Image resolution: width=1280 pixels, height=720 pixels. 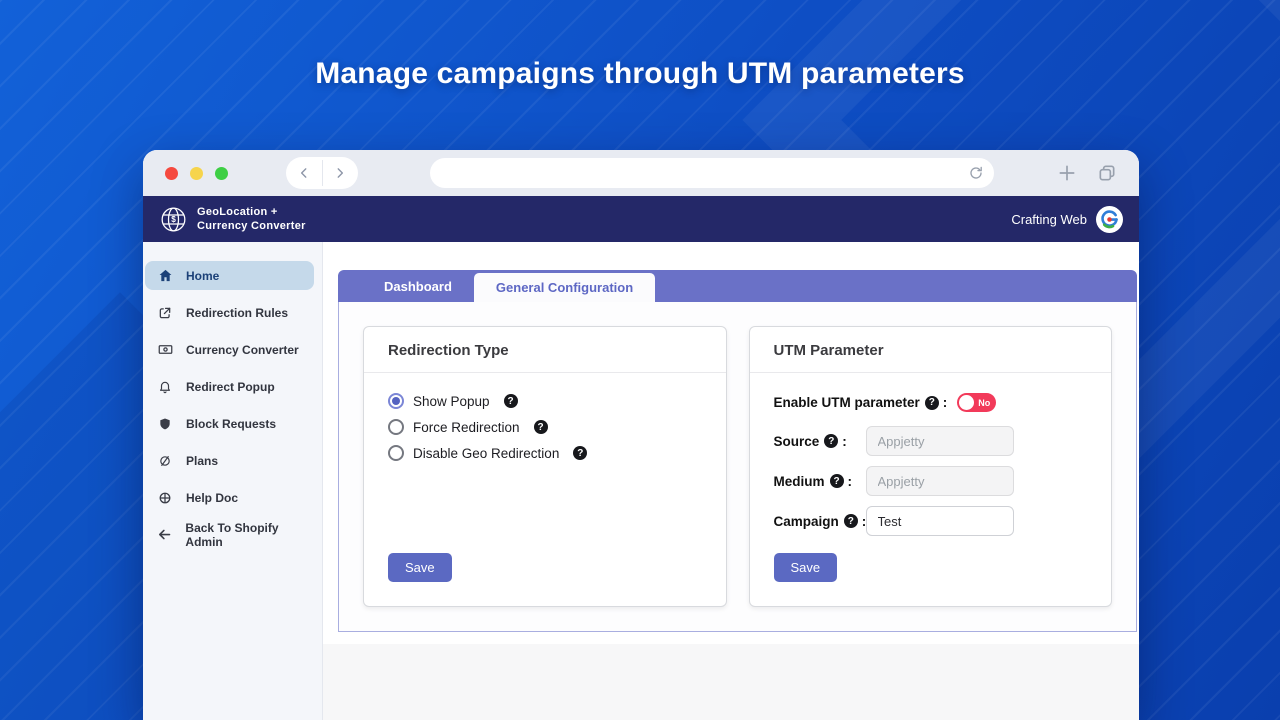 I want to click on back-button, so click(x=304, y=173).